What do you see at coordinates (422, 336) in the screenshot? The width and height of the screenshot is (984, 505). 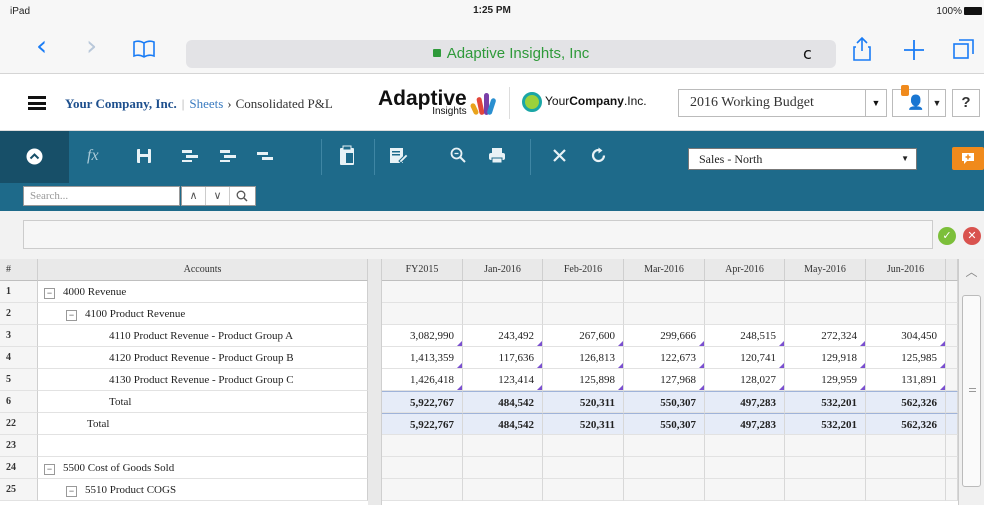 I see `value-cell: 3,082,990` at bounding box center [422, 336].